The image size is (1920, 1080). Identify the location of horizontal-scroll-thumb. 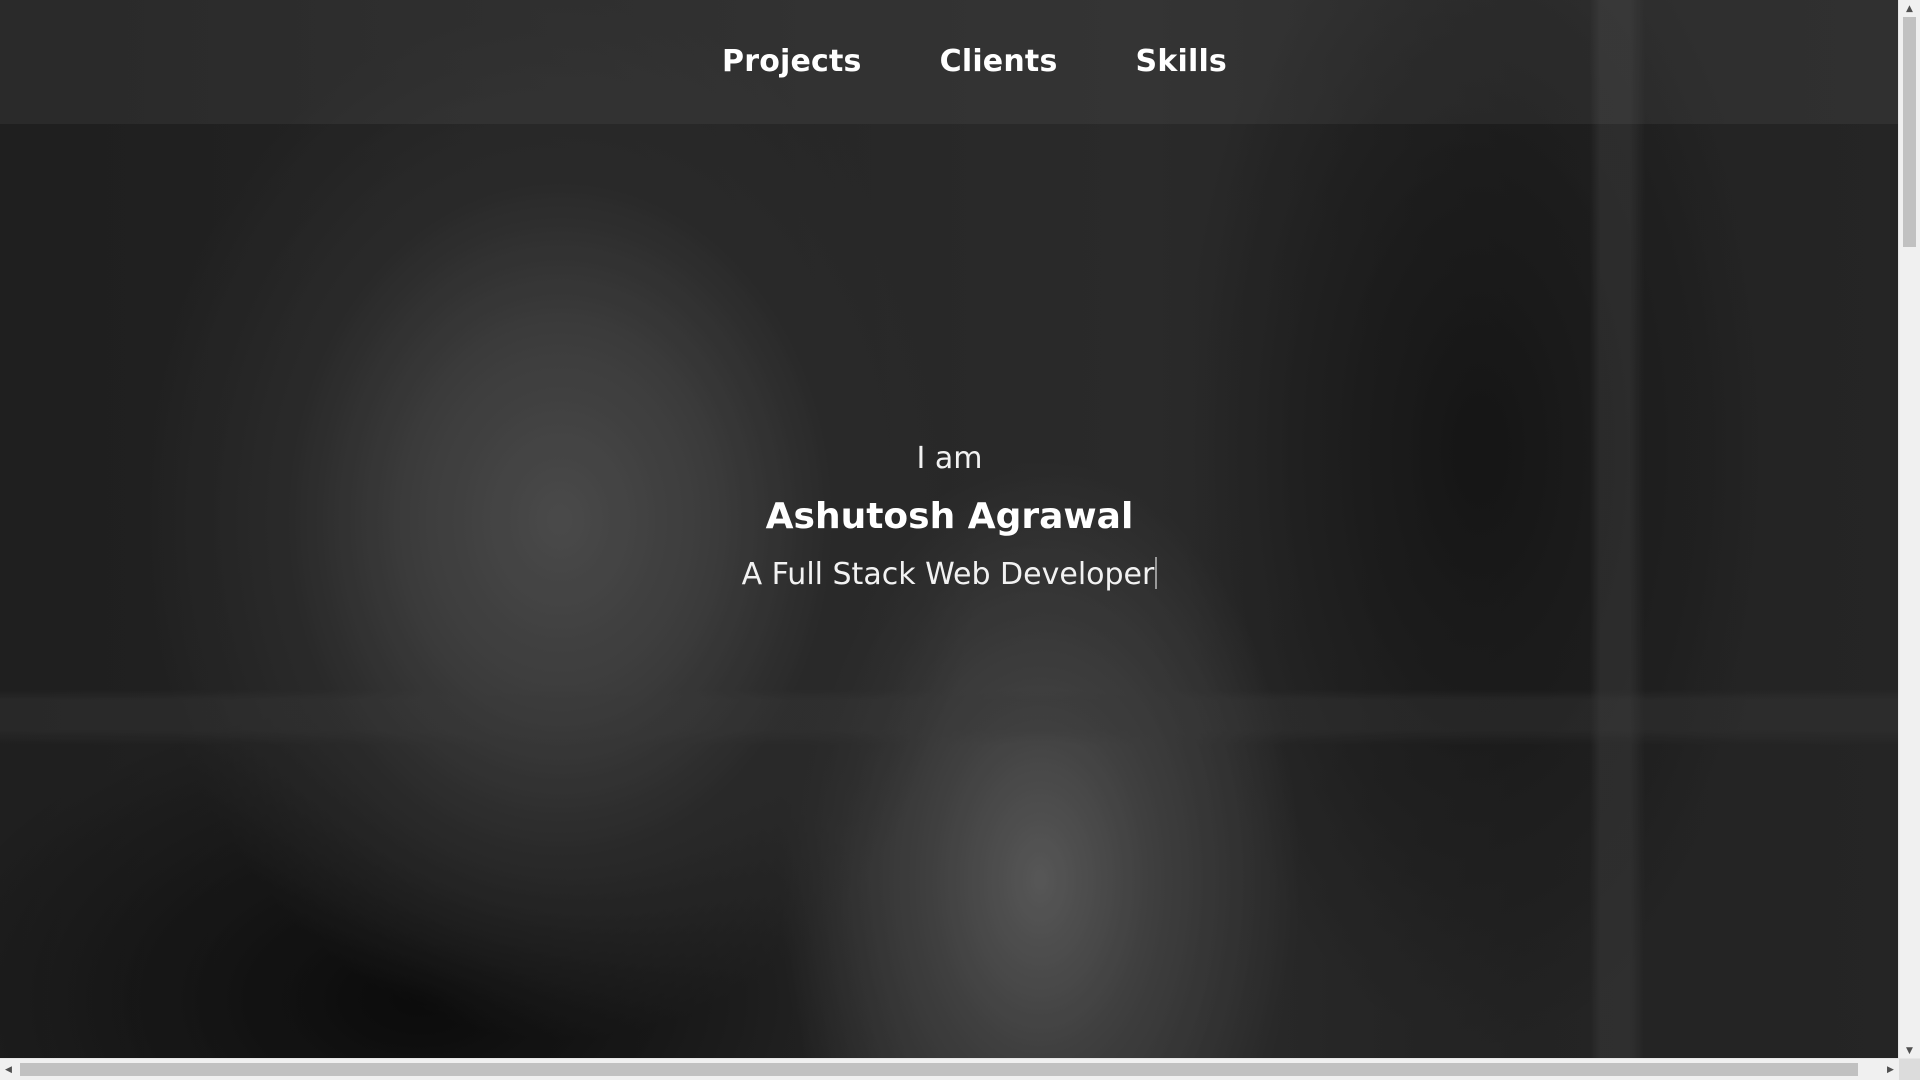
(939, 1069).